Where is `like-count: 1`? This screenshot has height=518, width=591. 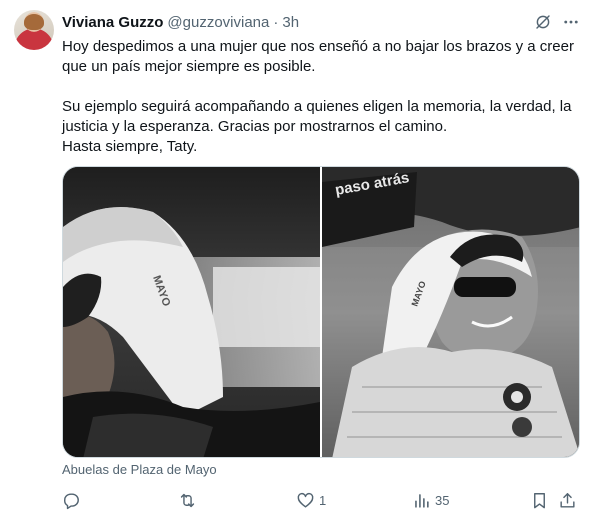
like-count: 1 is located at coordinates (323, 500).